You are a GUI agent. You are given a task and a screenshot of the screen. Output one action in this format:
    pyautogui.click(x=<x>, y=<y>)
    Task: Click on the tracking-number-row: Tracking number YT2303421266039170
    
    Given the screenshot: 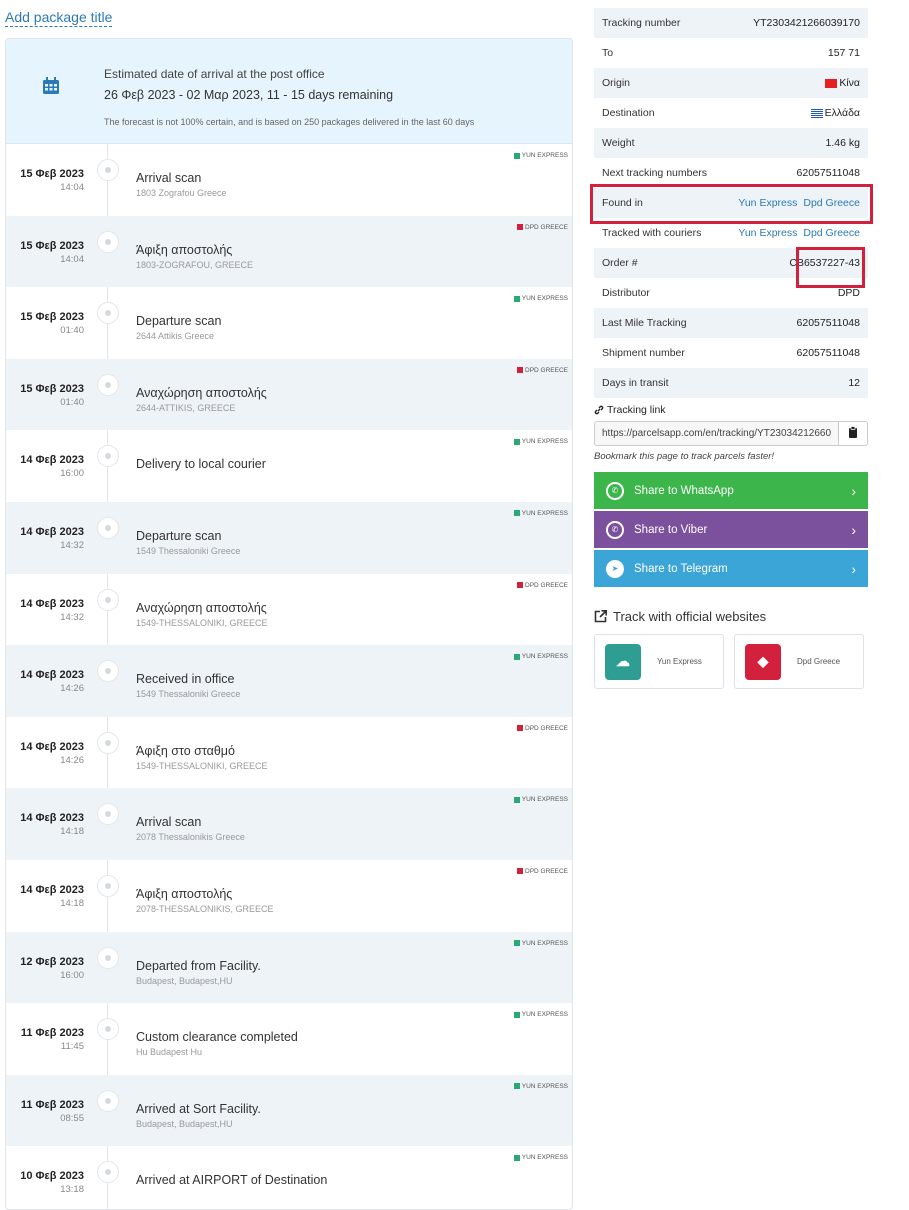 What is the action you would take?
    pyautogui.click(x=731, y=23)
    